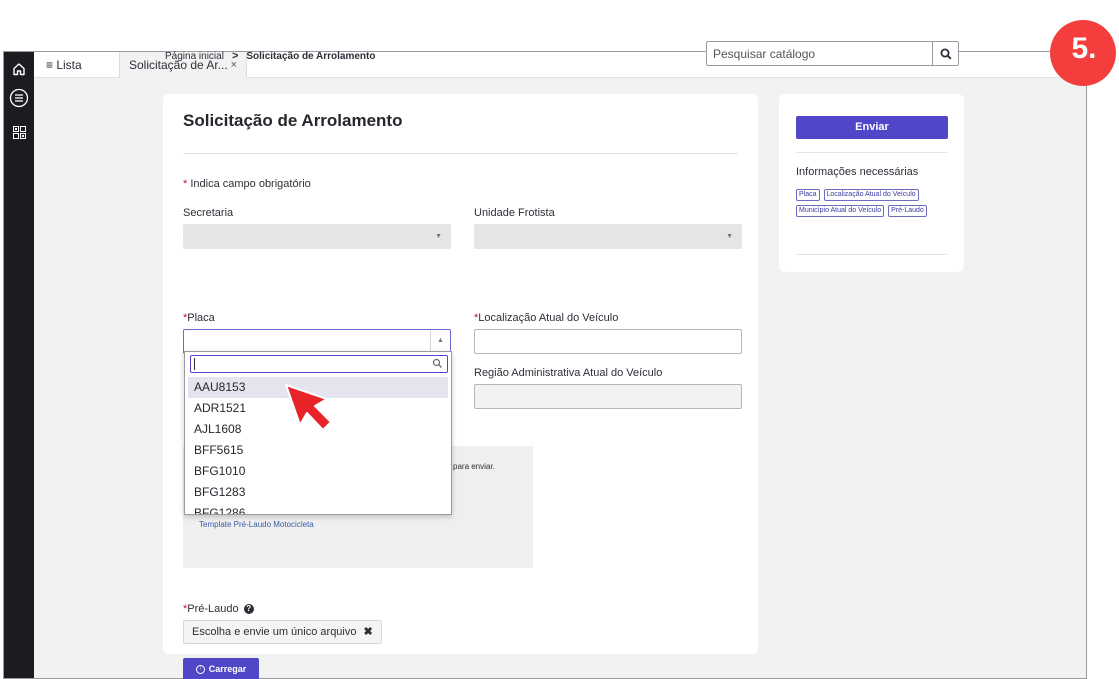 The image size is (1119, 679). I want to click on localizacao-input, so click(608, 341).